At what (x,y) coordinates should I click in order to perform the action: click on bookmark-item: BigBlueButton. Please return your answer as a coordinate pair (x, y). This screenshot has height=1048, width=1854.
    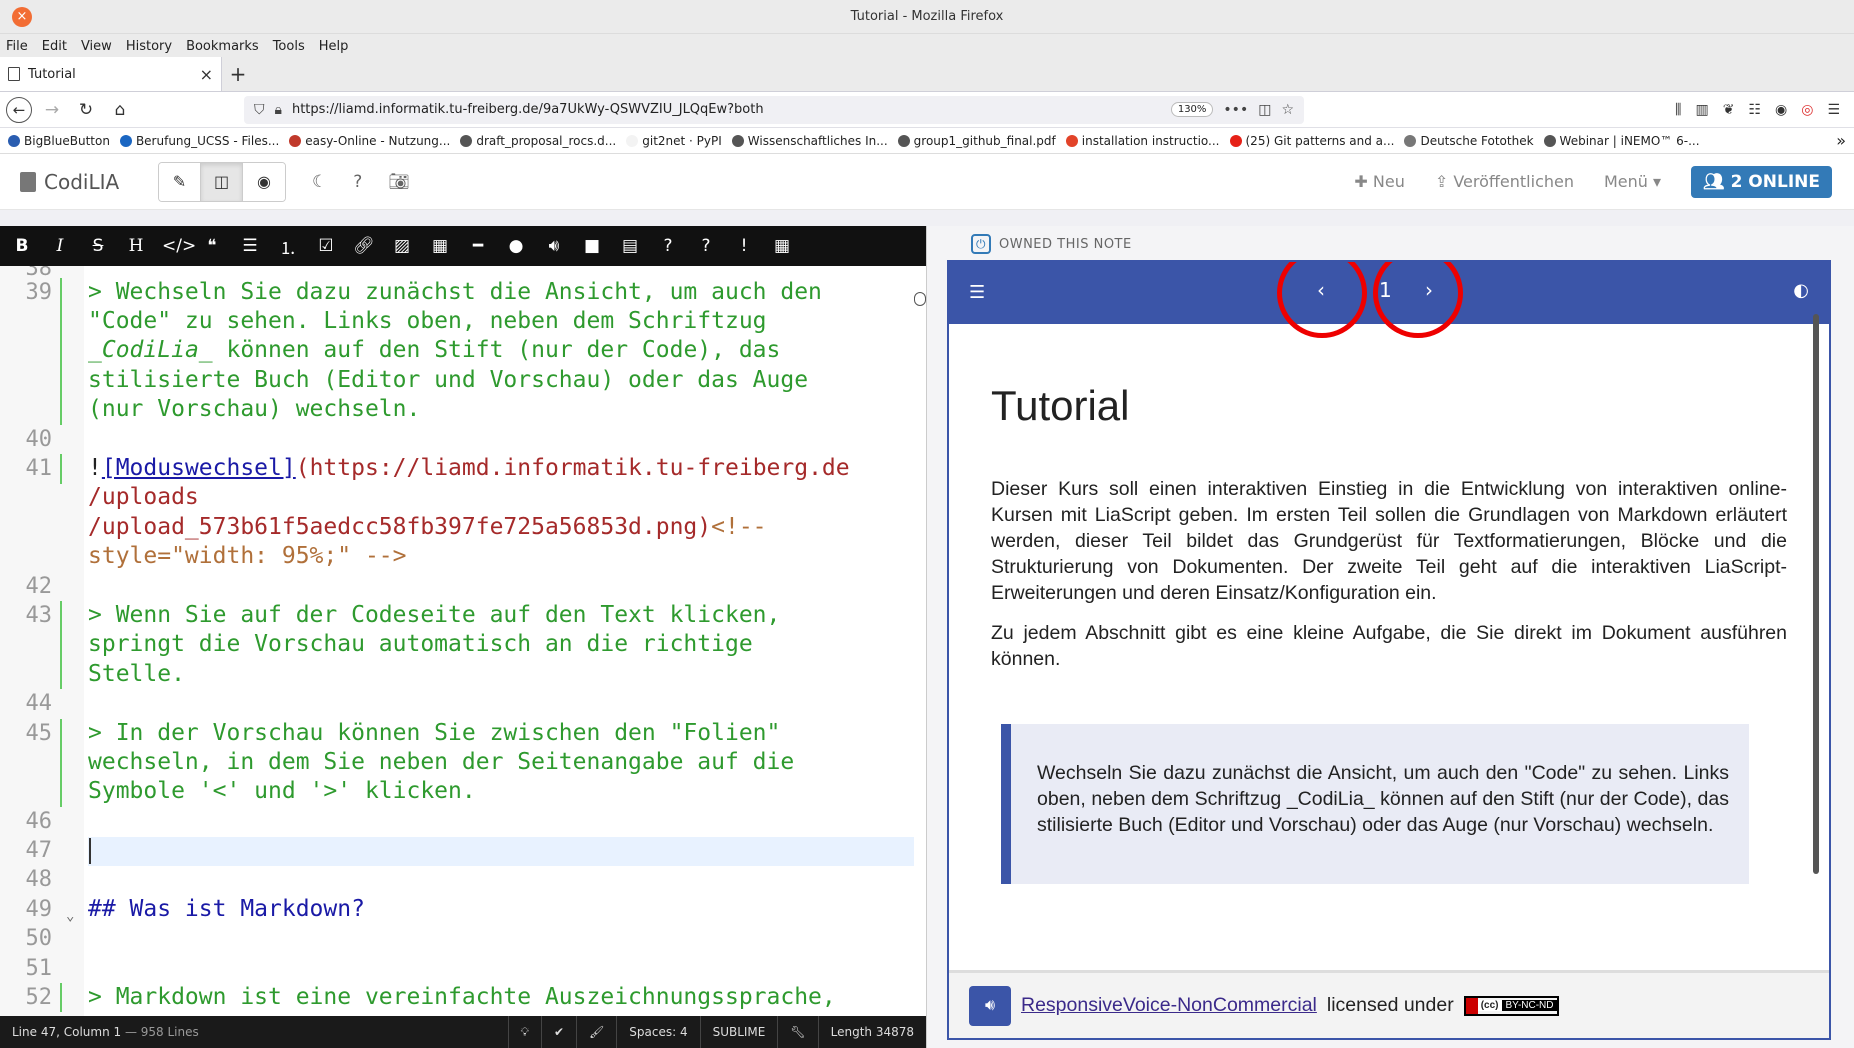
    Looking at the image, I should click on (59, 141).